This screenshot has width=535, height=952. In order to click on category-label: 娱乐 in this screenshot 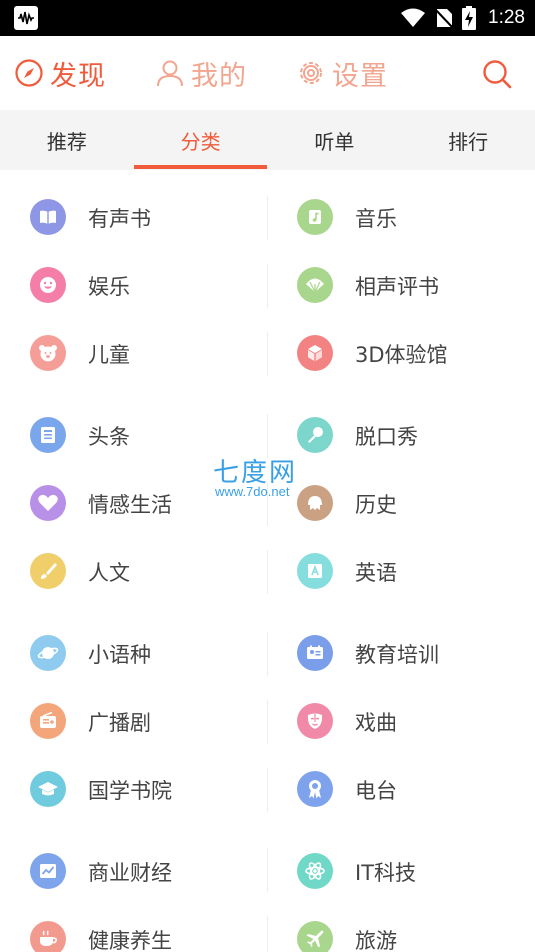, I will do `click(109, 287)`.